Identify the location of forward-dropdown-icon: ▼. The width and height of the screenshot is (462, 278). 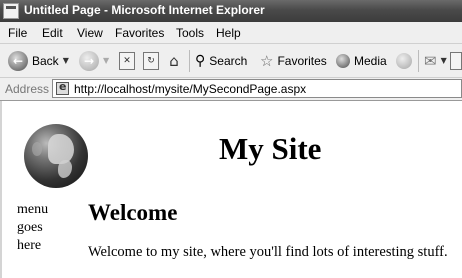
(106, 60).